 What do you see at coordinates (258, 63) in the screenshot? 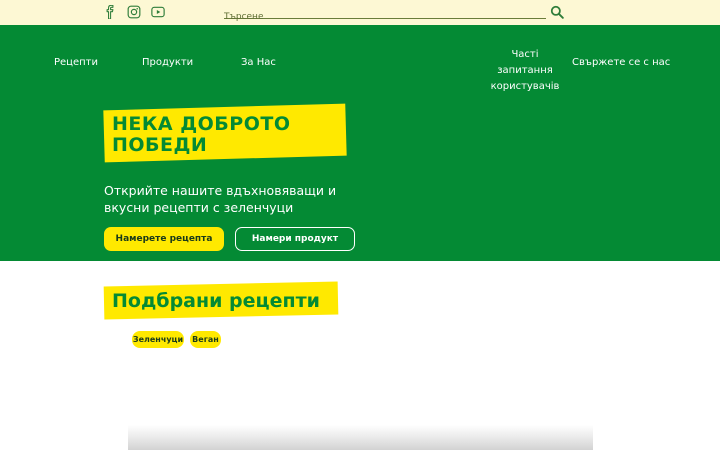
I see `nav-item-about: За Нас` at bounding box center [258, 63].